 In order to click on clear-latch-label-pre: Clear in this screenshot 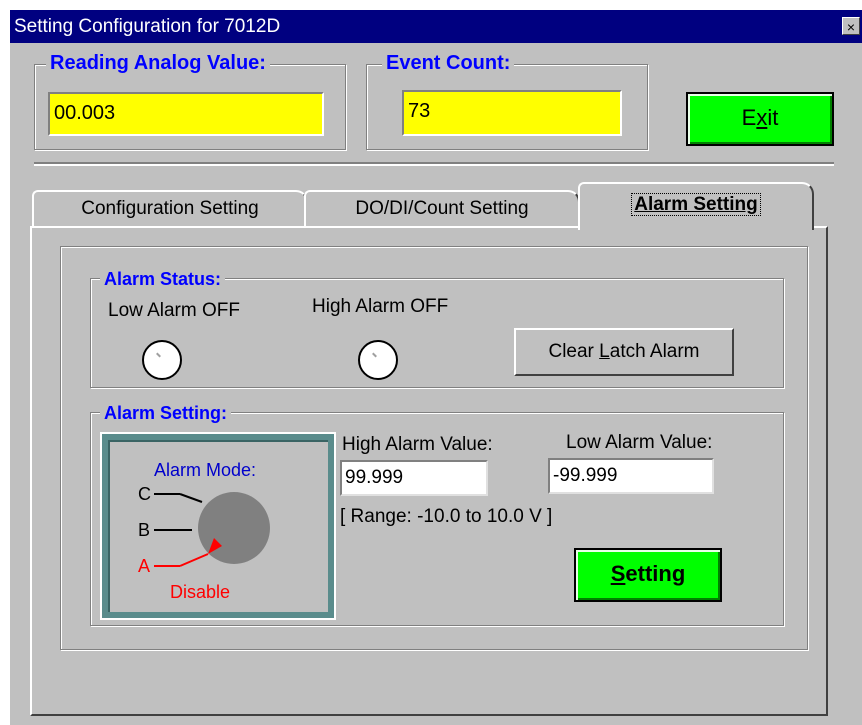, I will do `click(574, 351)`.